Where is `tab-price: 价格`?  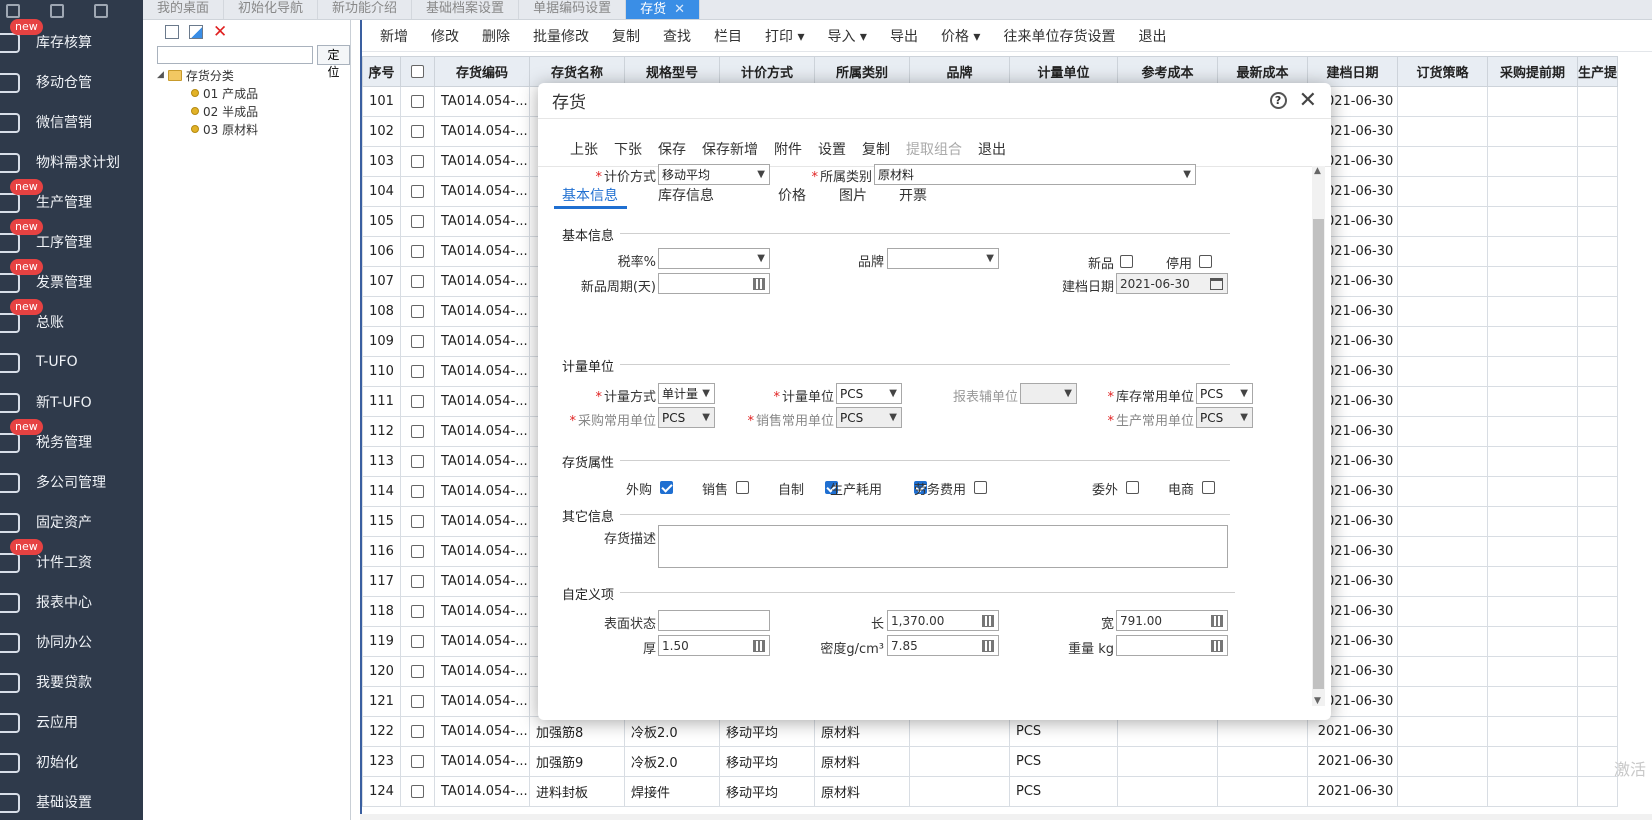 tab-price: 价格 is located at coordinates (792, 195).